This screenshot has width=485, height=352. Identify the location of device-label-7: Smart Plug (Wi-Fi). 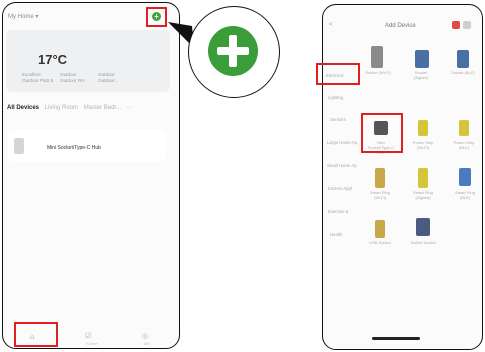
(380, 195).